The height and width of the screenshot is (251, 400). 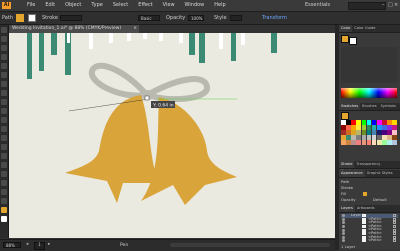 What do you see at coordinates (149, 82) in the screenshot?
I see `ribbon-bow` at bounding box center [149, 82].